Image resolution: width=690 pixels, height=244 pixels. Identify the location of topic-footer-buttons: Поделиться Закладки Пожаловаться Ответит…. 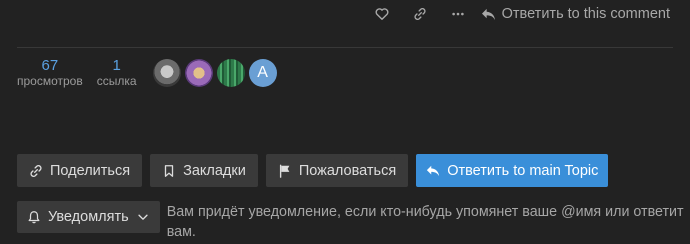
(313, 170).